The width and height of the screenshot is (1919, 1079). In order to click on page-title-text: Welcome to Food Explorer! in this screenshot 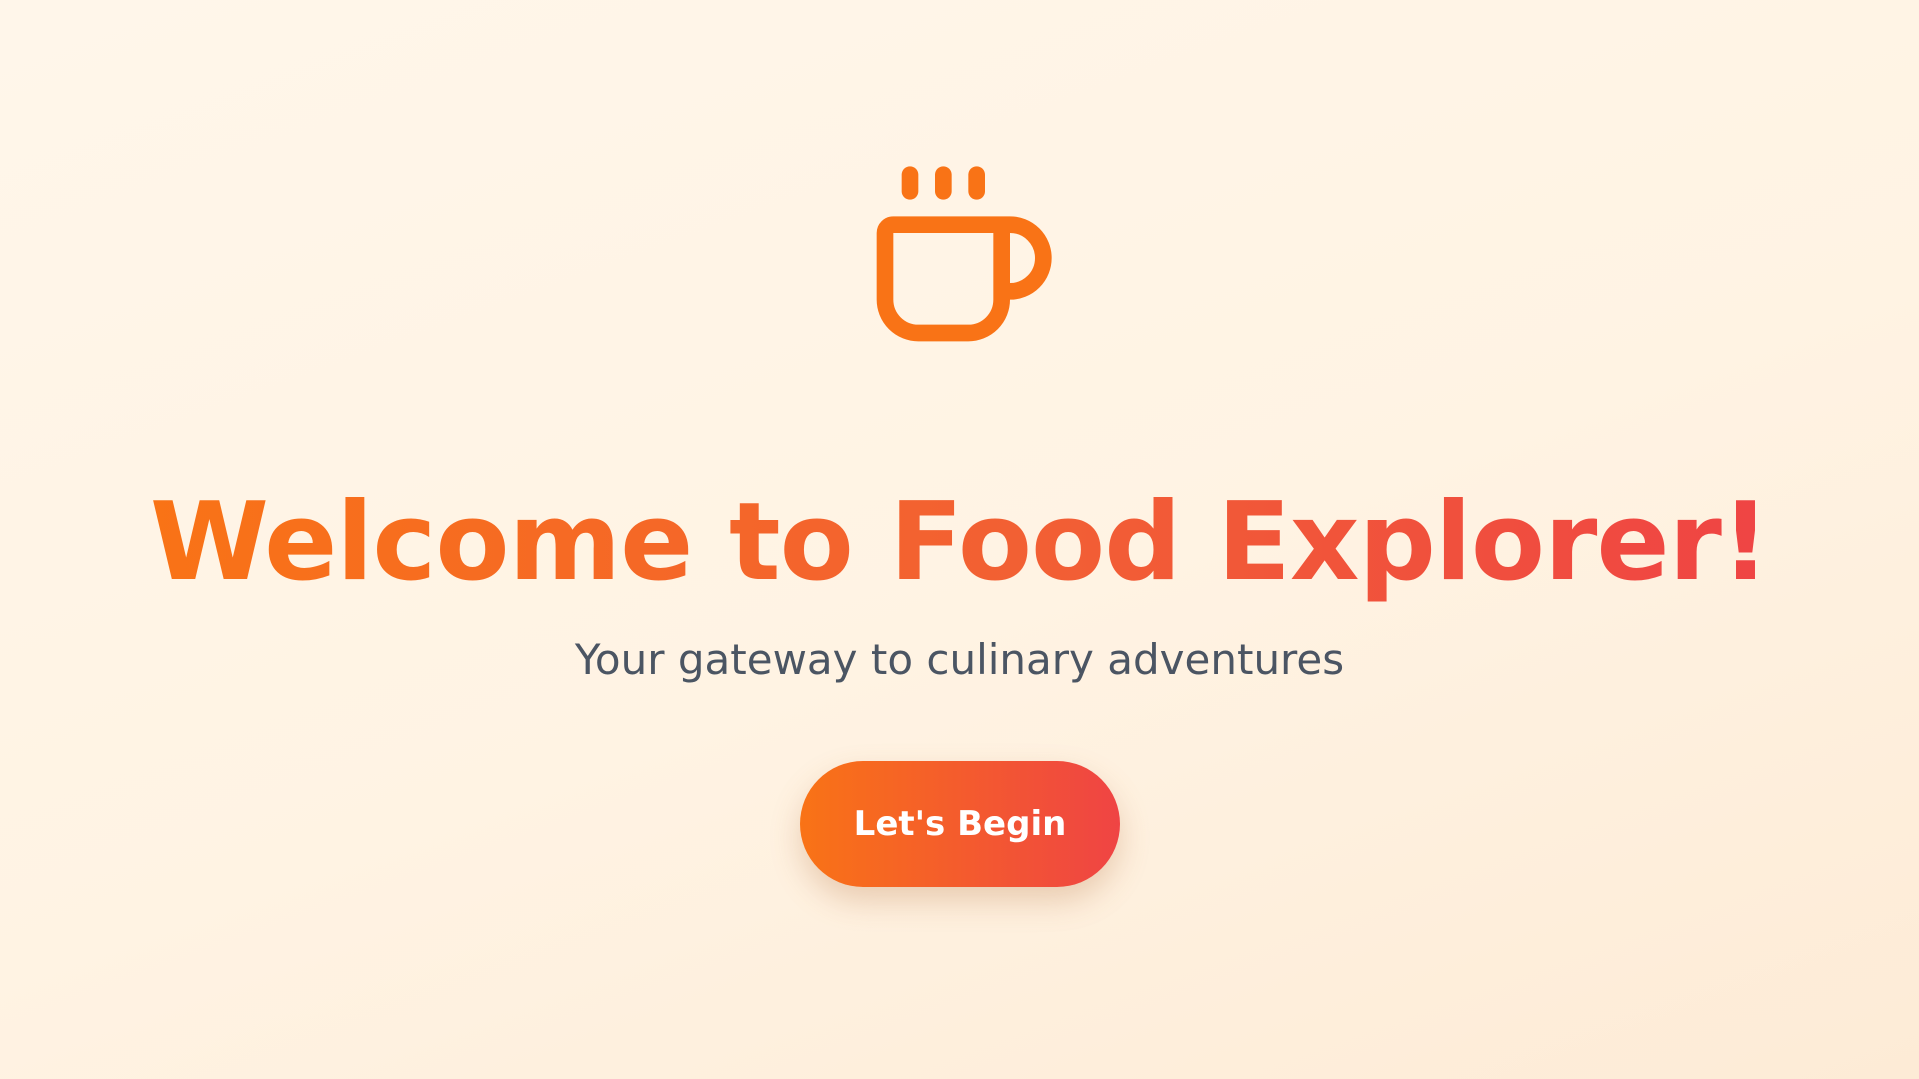, I will do `click(959, 542)`.